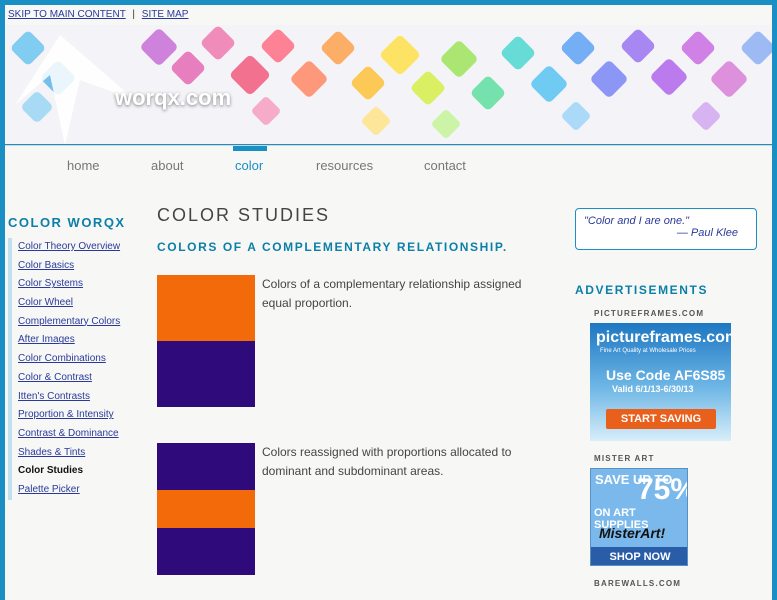  What do you see at coordinates (648, 351) in the screenshot?
I see `ad-tagline: Fine Art Quality at Wholesale Prices` at bounding box center [648, 351].